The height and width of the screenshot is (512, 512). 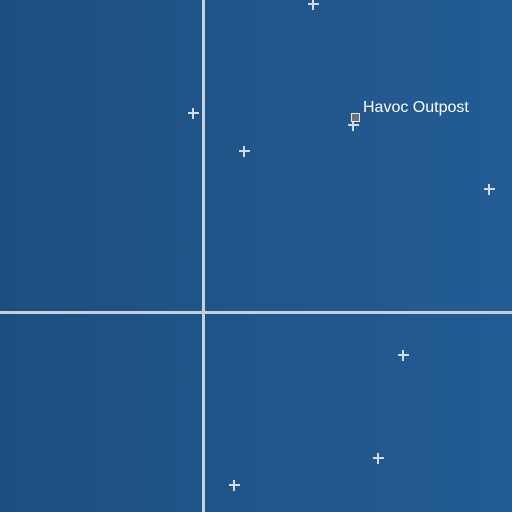 I want to click on poi-label: Havoc Outpost, so click(x=416, y=108).